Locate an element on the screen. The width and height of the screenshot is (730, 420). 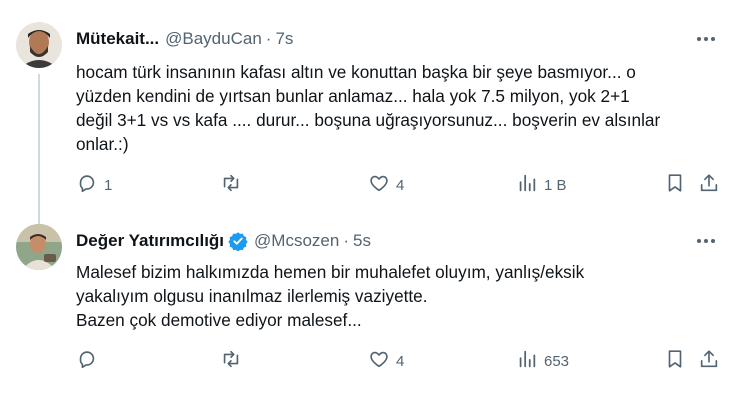
display-name: Değer Yatırımcılığı is located at coordinates (150, 241).